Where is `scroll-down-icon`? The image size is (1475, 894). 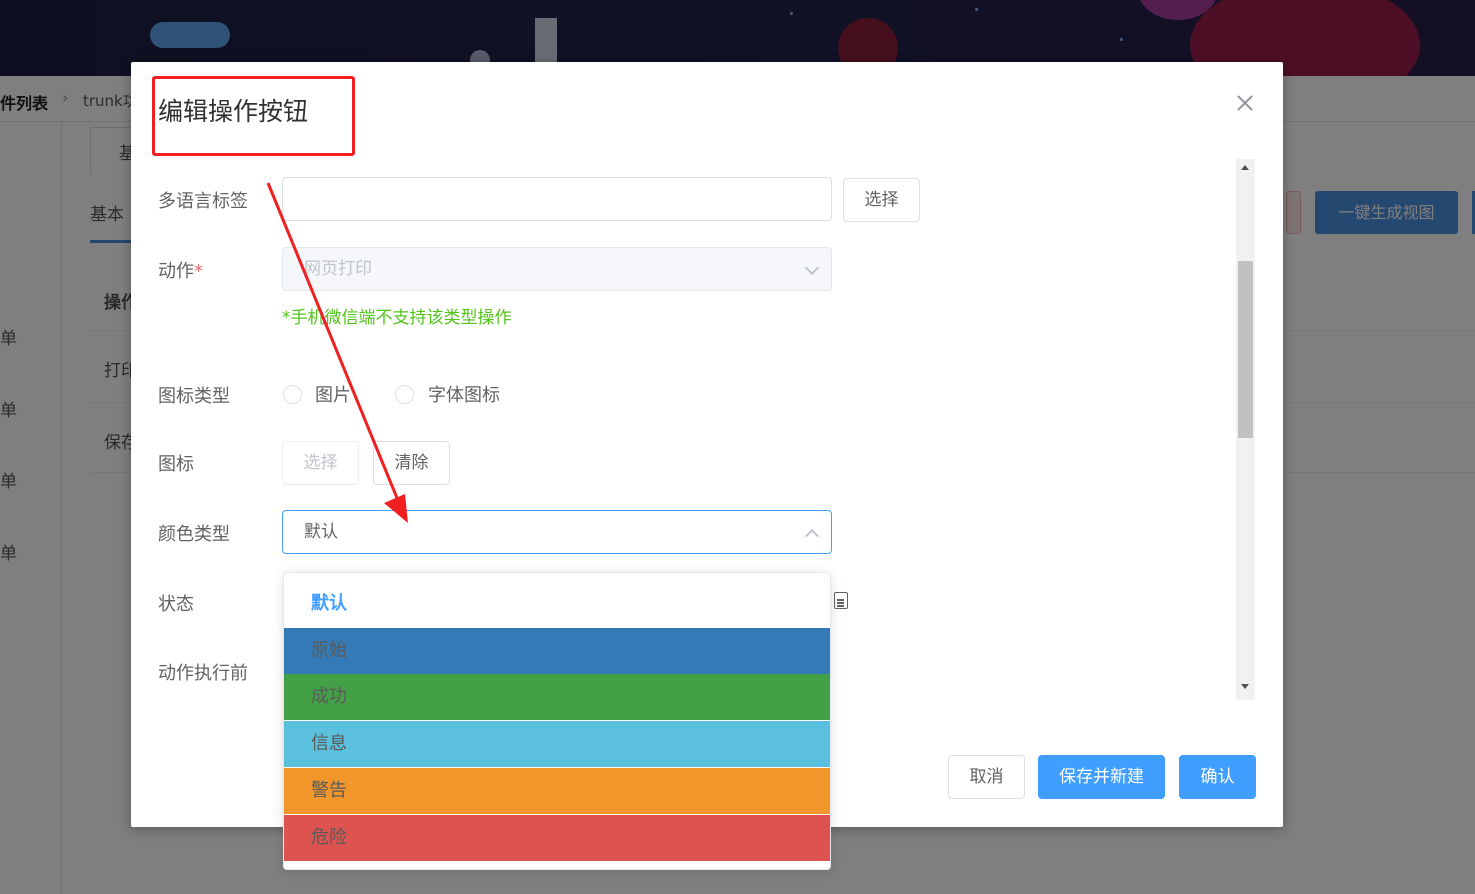 scroll-down-icon is located at coordinates (1245, 686).